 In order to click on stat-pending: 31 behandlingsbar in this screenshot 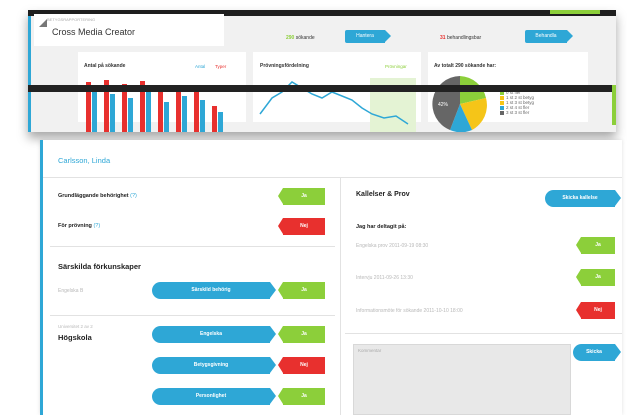, I will do `click(460, 38)`.